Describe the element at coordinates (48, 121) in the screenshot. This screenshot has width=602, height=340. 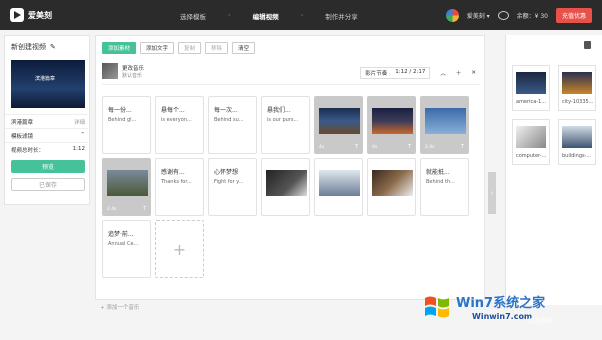
I see `template-row: 滨港篇章 详细` at that location.